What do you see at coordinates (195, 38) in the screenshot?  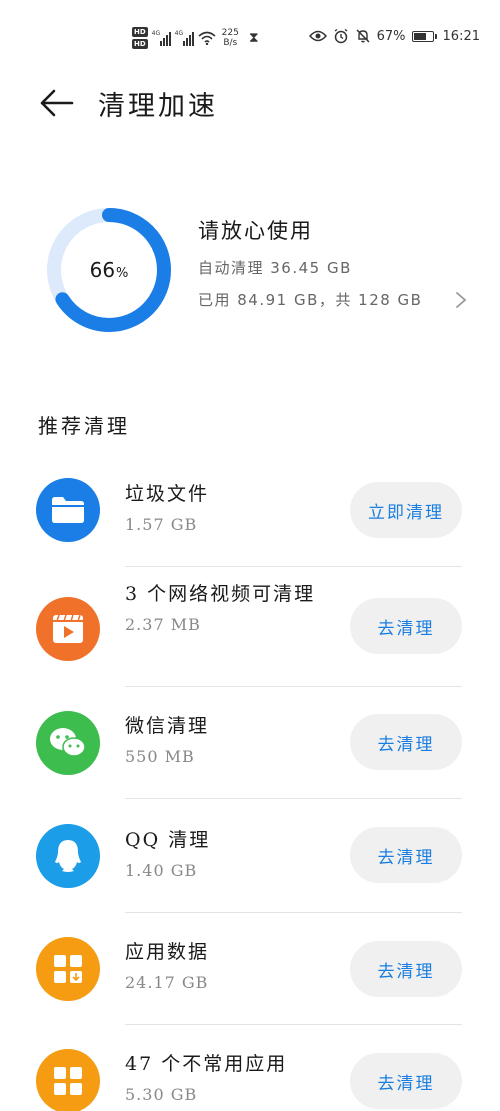 I see `status-bar-left: HD HD 4G 4G 225 B/s ⧗` at bounding box center [195, 38].